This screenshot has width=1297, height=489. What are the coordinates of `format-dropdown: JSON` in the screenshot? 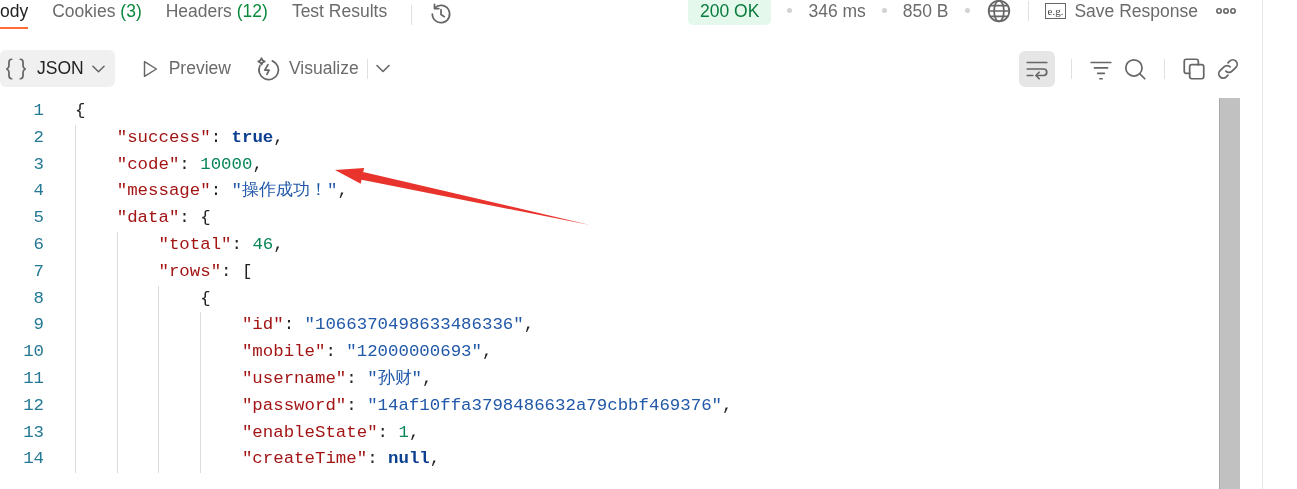 It's located at (57, 68).